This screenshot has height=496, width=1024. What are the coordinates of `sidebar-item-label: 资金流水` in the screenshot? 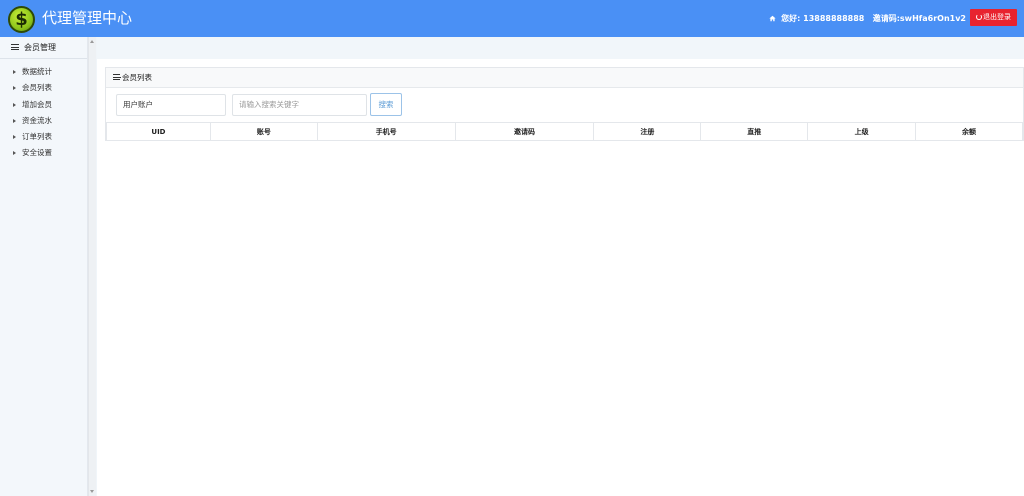 It's located at (37, 120).